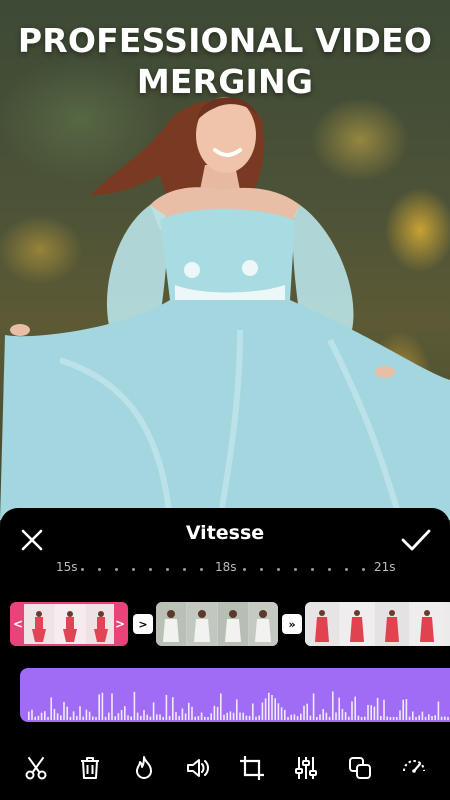  I want to click on speed-icon, so click(414, 766).